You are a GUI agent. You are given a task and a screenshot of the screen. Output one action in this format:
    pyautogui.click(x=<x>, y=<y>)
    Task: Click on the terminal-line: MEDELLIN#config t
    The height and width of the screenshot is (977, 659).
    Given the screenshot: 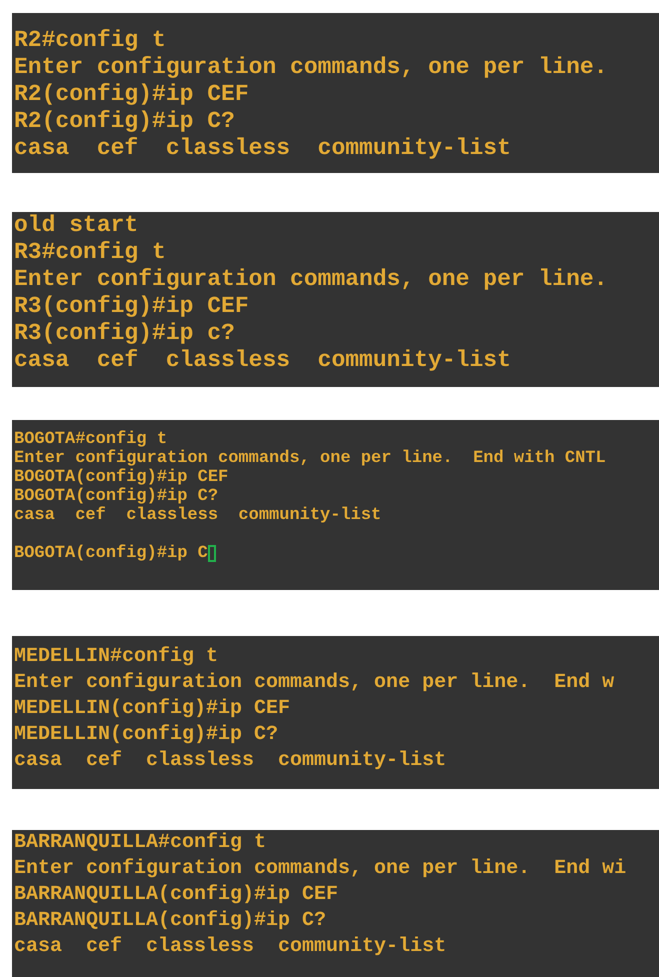 What is the action you would take?
    pyautogui.click(x=116, y=657)
    